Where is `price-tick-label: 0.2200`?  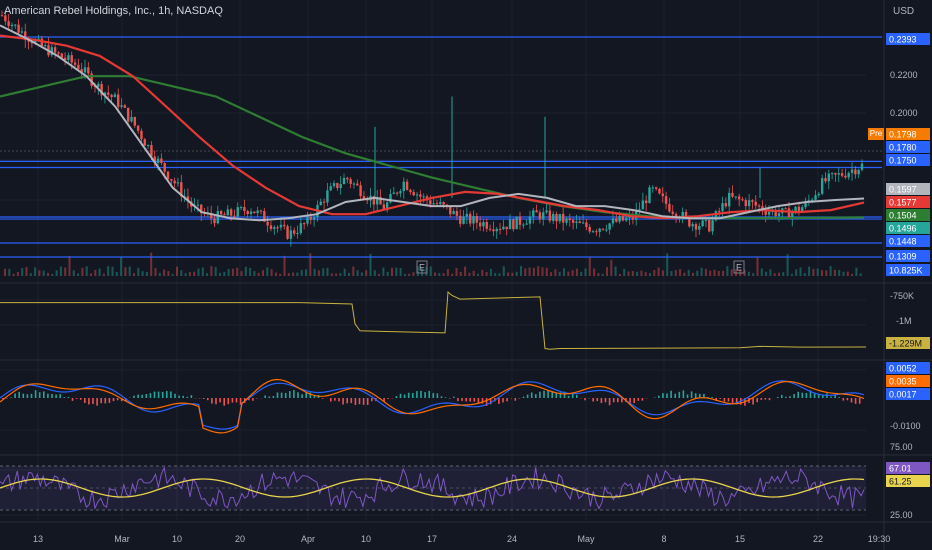 price-tick-label: 0.2200 is located at coordinates (904, 75).